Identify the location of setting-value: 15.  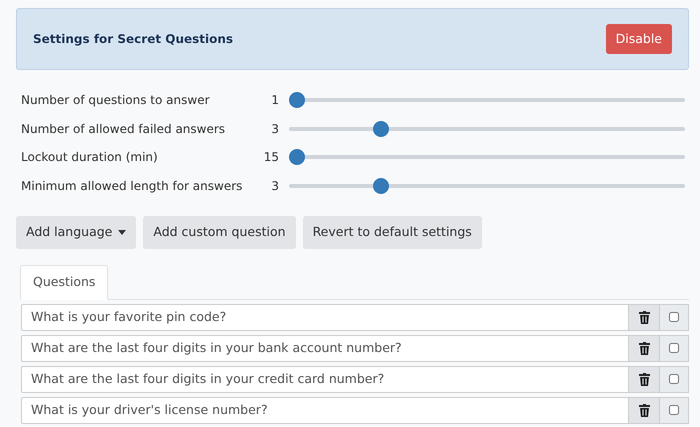
(271, 157).